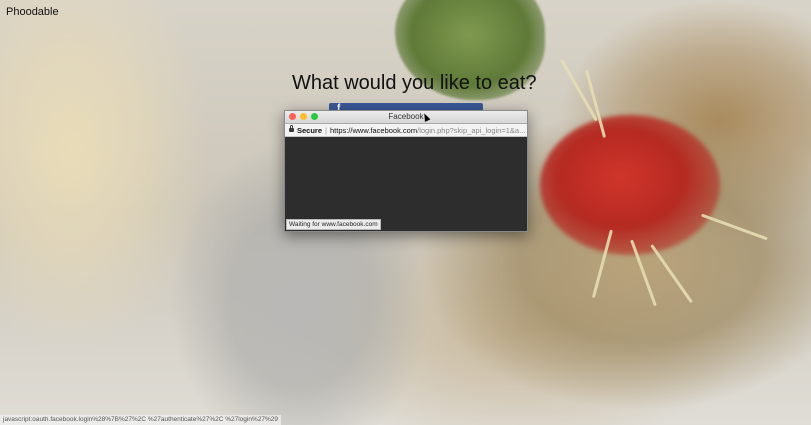 This screenshot has width=811, height=425. Describe the element at coordinates (630, 185) in the screenshot. I see `tomato-sauce-image` at that location.